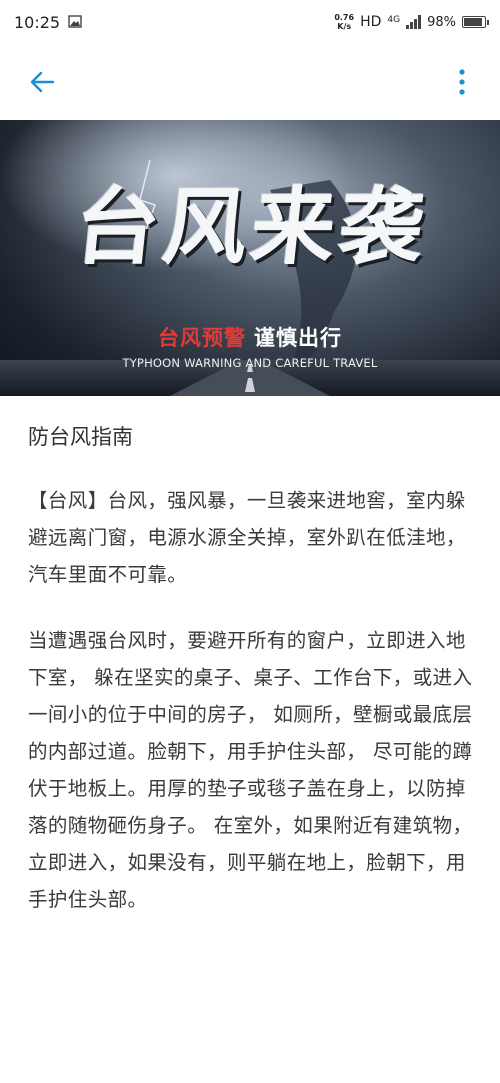  I want to click on network-type: 4G, so click(394, 20).